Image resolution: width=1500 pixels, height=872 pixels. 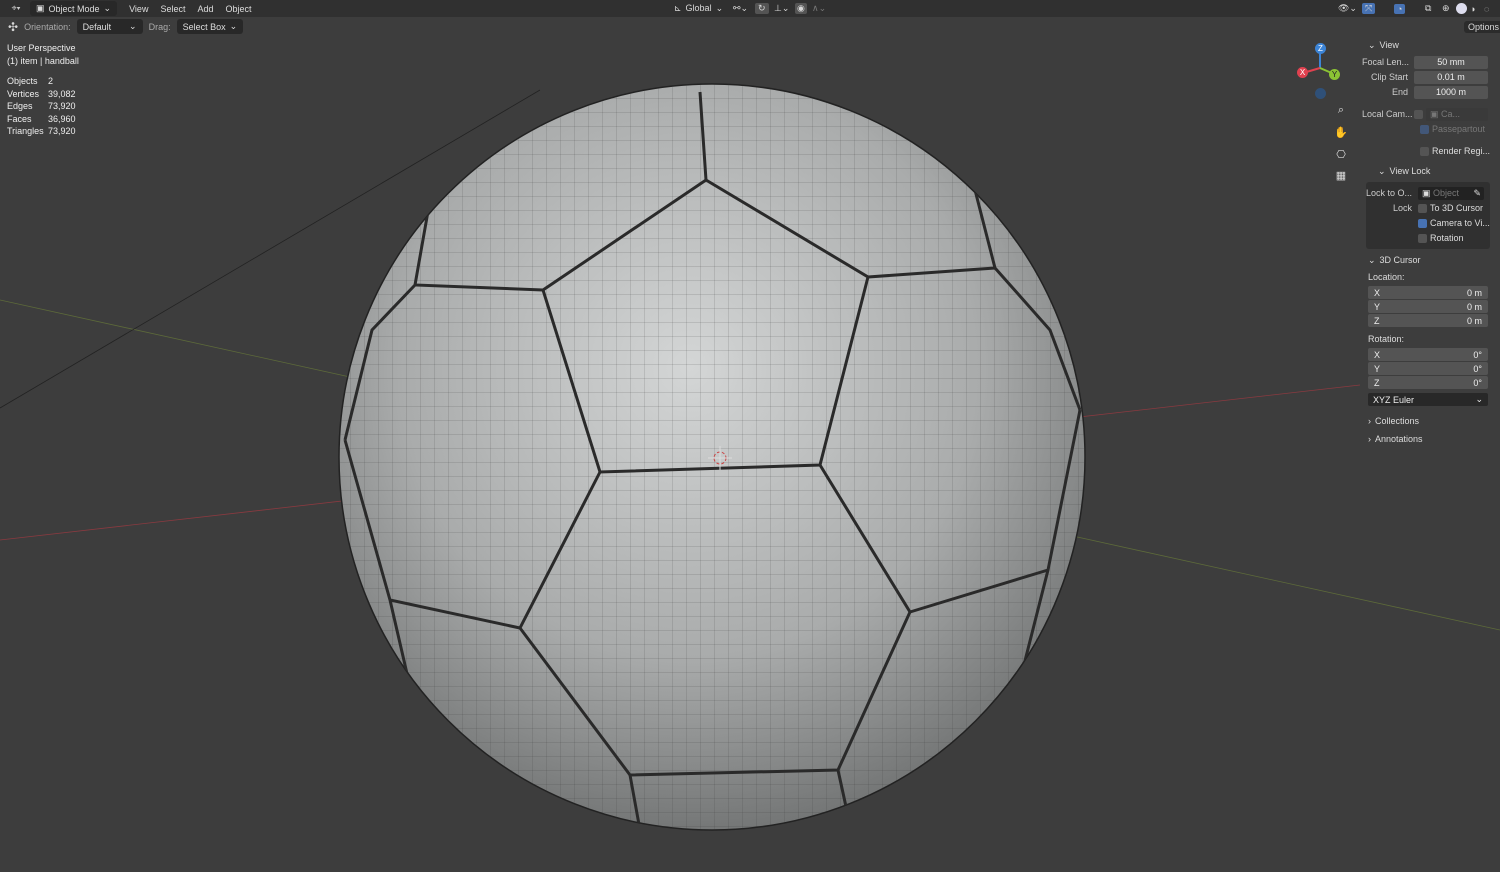 What do you see at coordinates (1428, 368) in the screenshot?
I see `cursor-rotation-y: Y 0°` at bounding box center [1428, 368].